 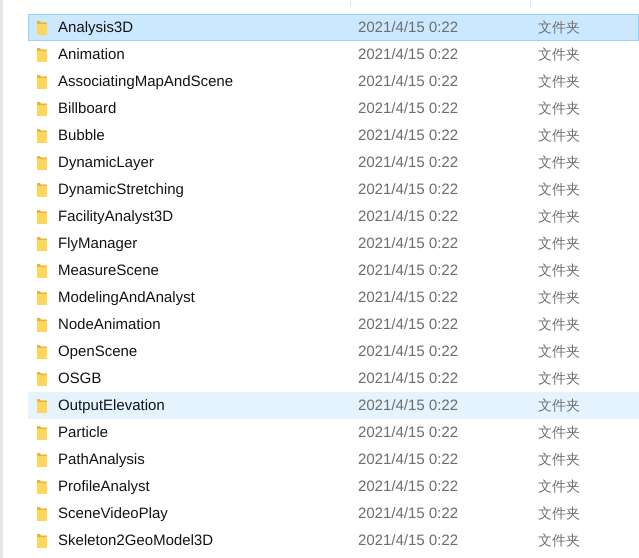 What do you see at coordinates (146, 81) in the screenshot?
I see `file-name: AssociatingMapAndScene` at bounding box center [146, 81].